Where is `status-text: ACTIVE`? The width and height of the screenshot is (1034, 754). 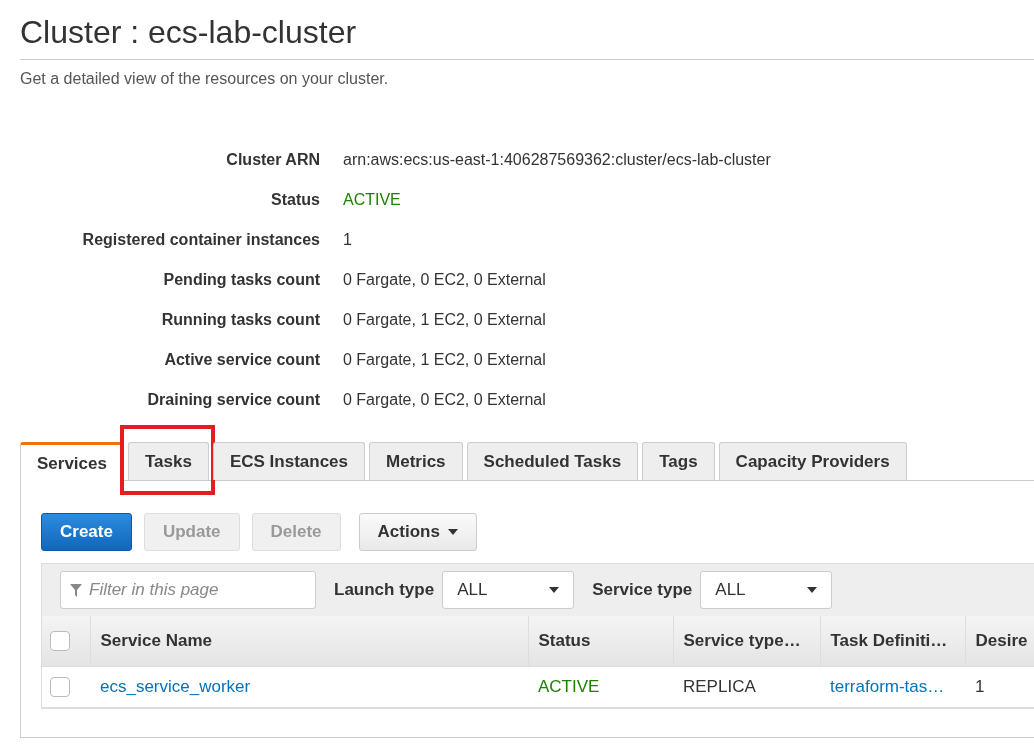
status-text: ACTIVE is located at coordinates (569, 686).